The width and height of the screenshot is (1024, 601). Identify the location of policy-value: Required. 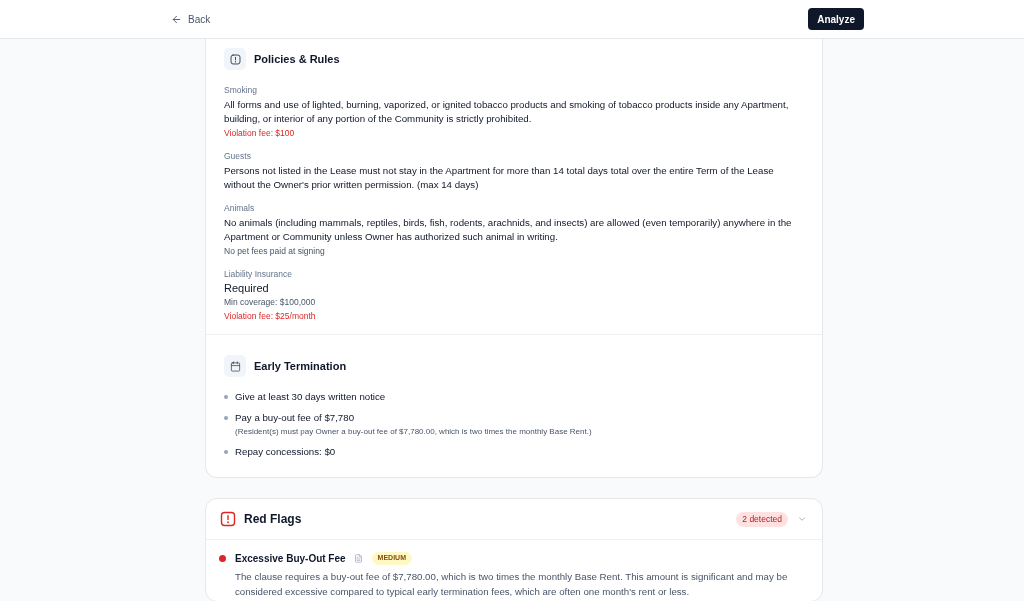
(247, 288).